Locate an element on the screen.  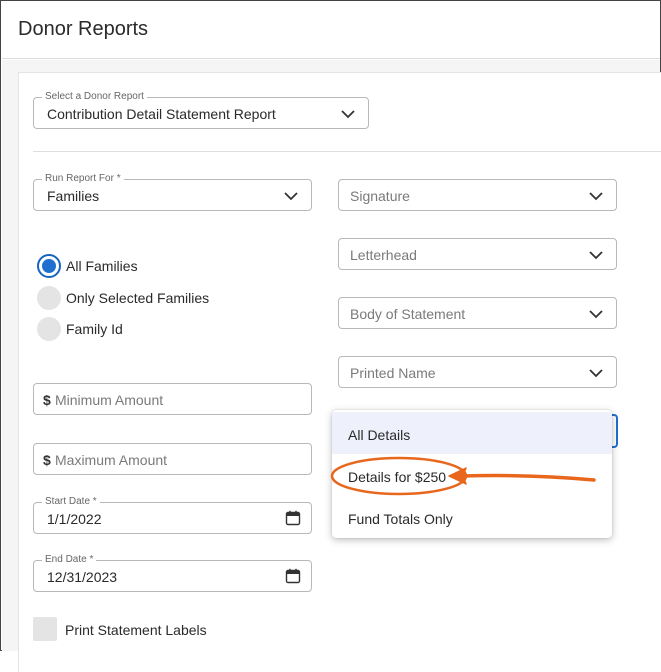
page-title: Donor Reports is located at coordinates (83, 29).